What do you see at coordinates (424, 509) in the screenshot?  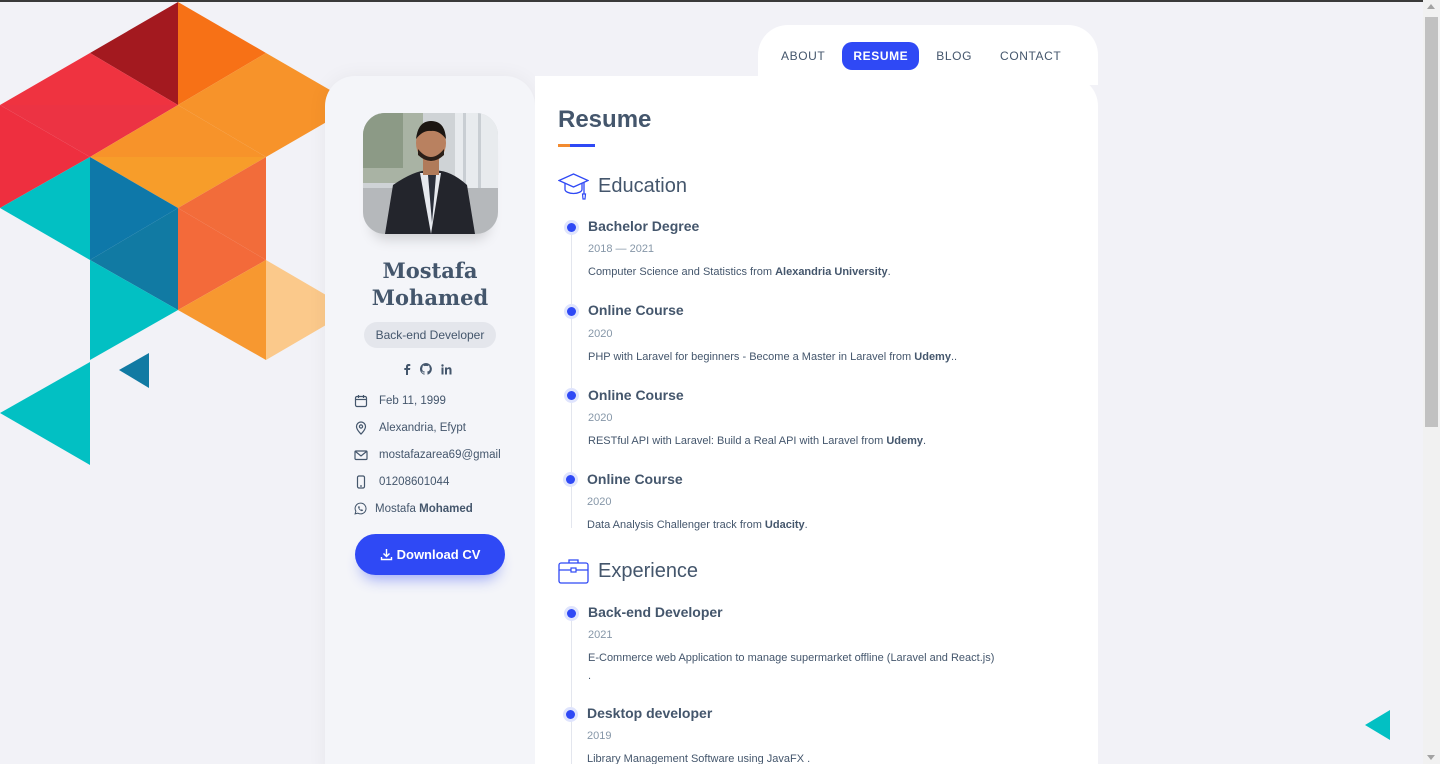 I see `whatsapp-text: Mostafa Mohamed` at bounding box center [424, 509].